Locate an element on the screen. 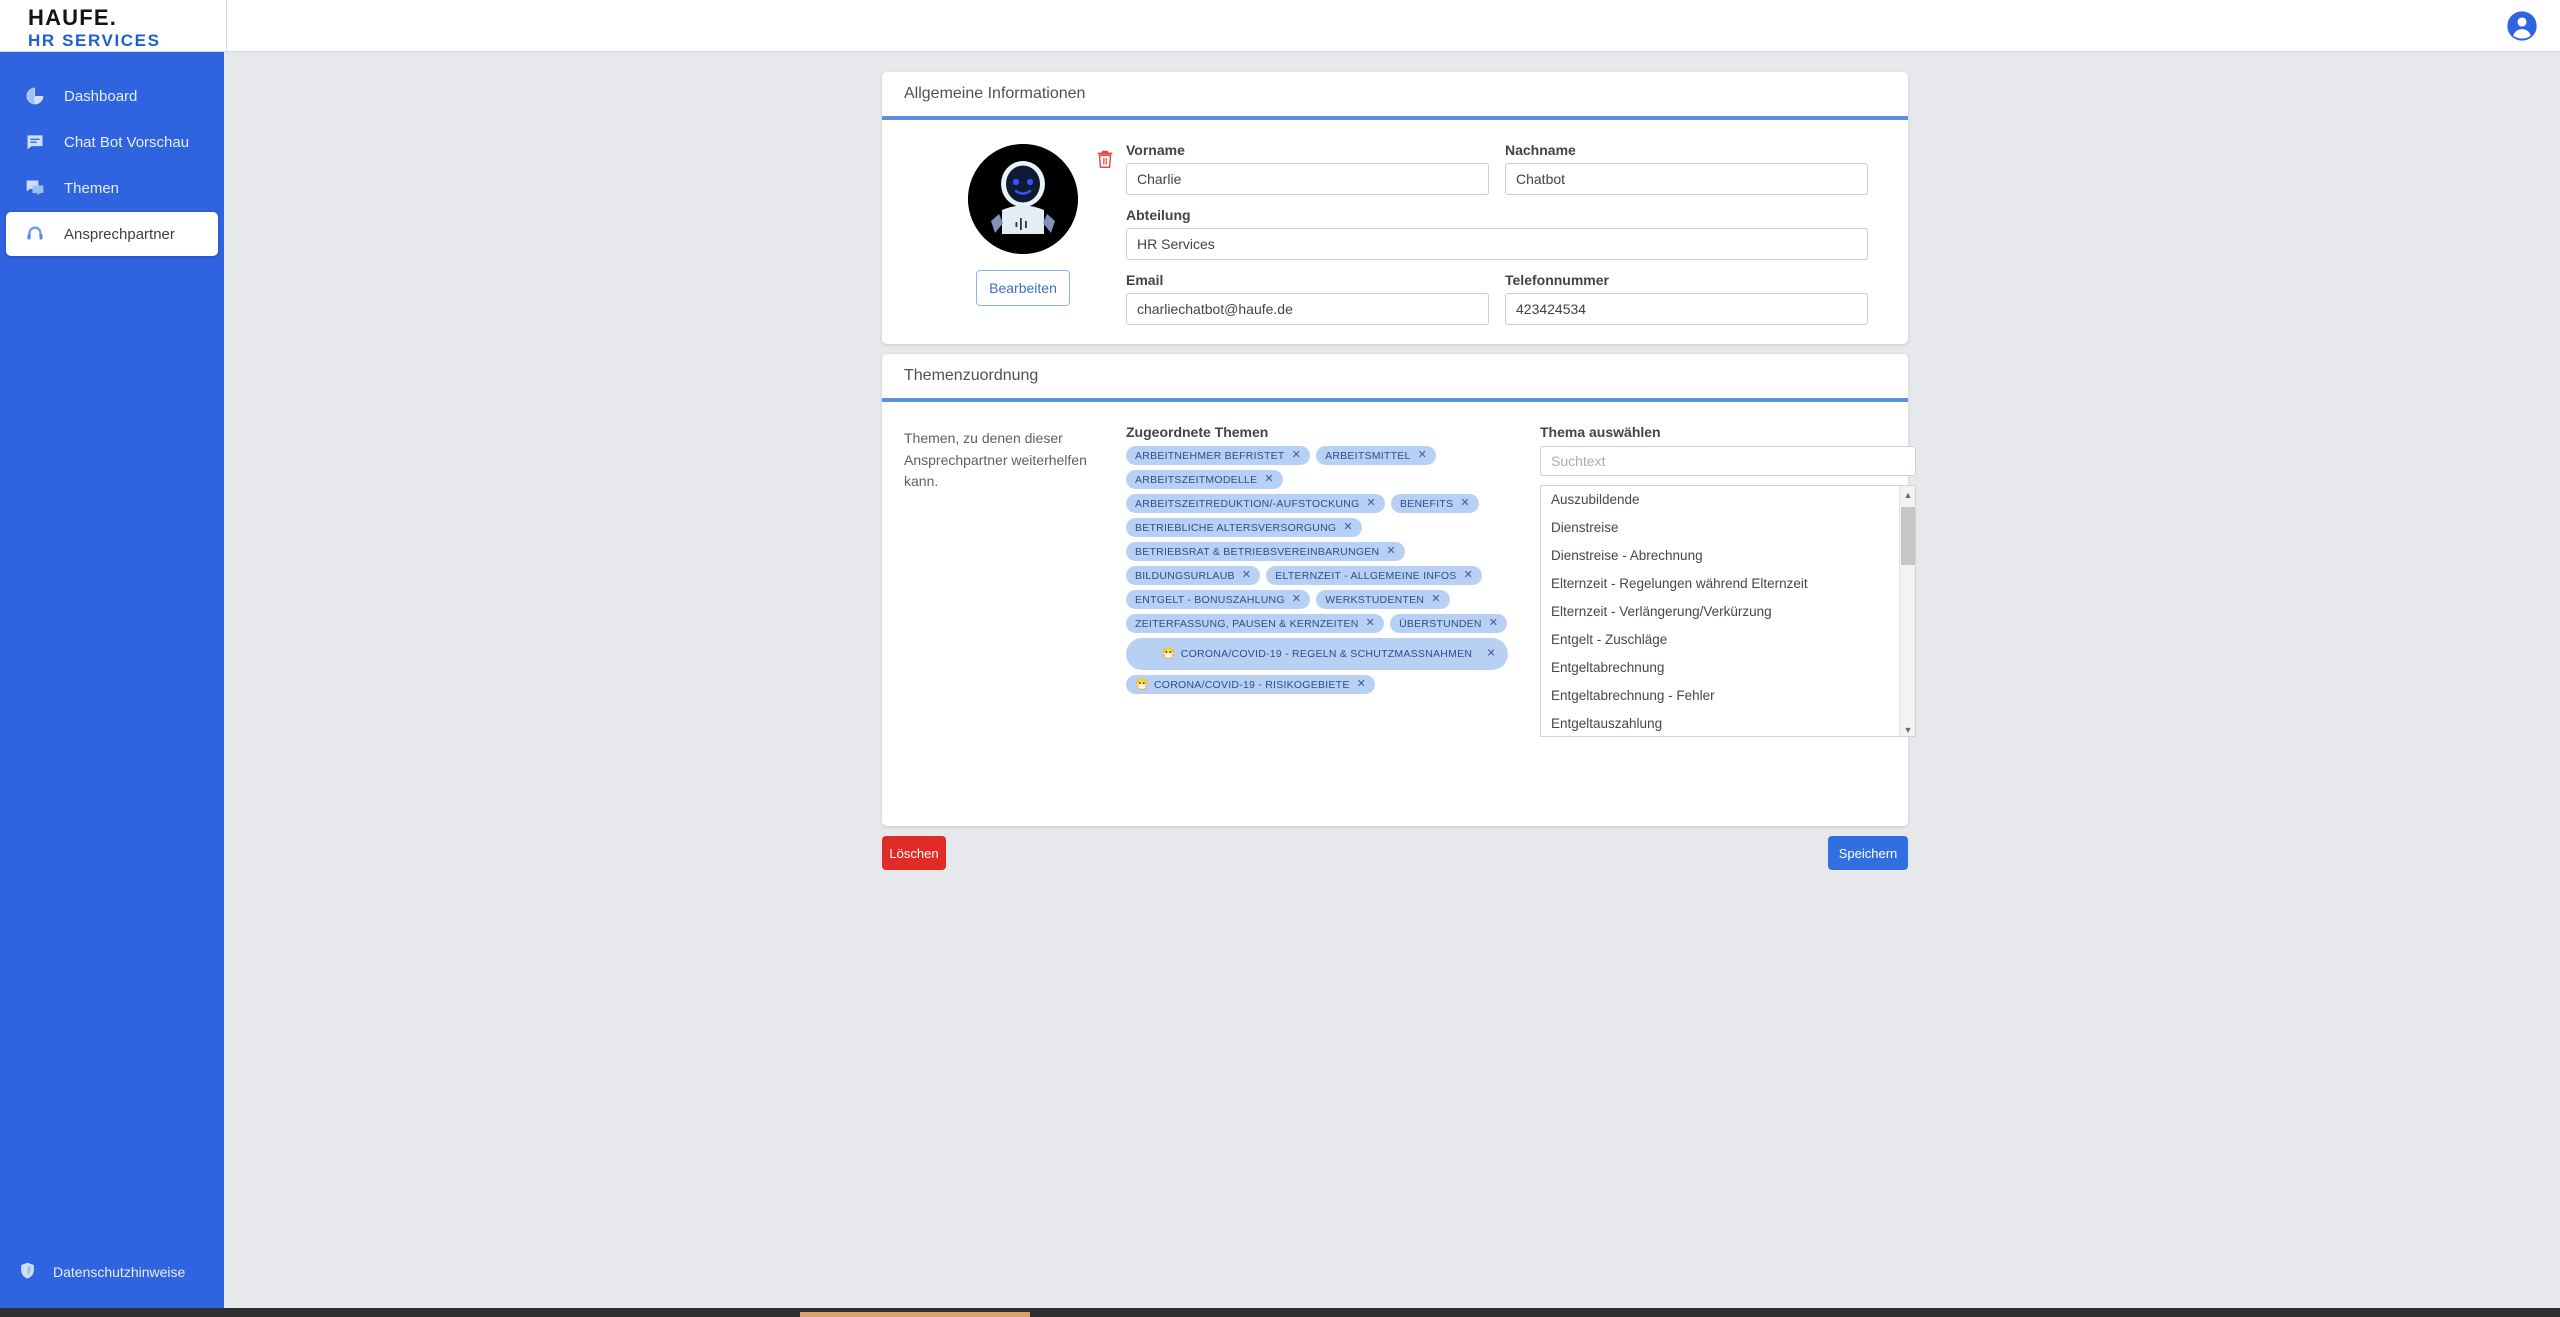  sidebar-footer-datenschutz: Datenschutzhinweise is located at coordinates (112, 1272).